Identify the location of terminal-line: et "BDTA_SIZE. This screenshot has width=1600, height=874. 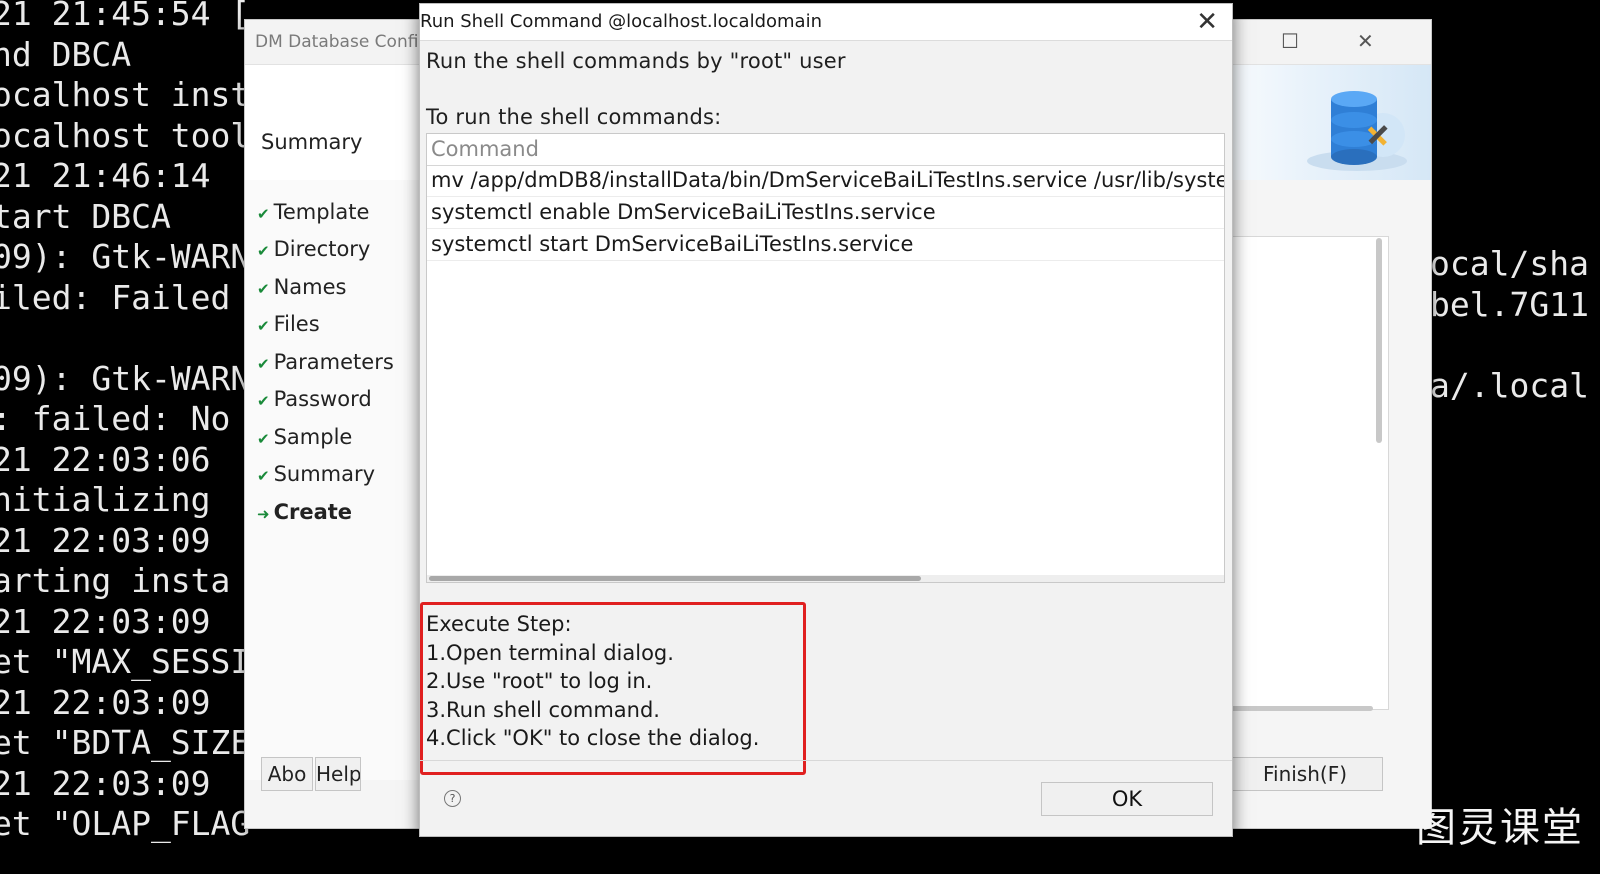
(125, 742).